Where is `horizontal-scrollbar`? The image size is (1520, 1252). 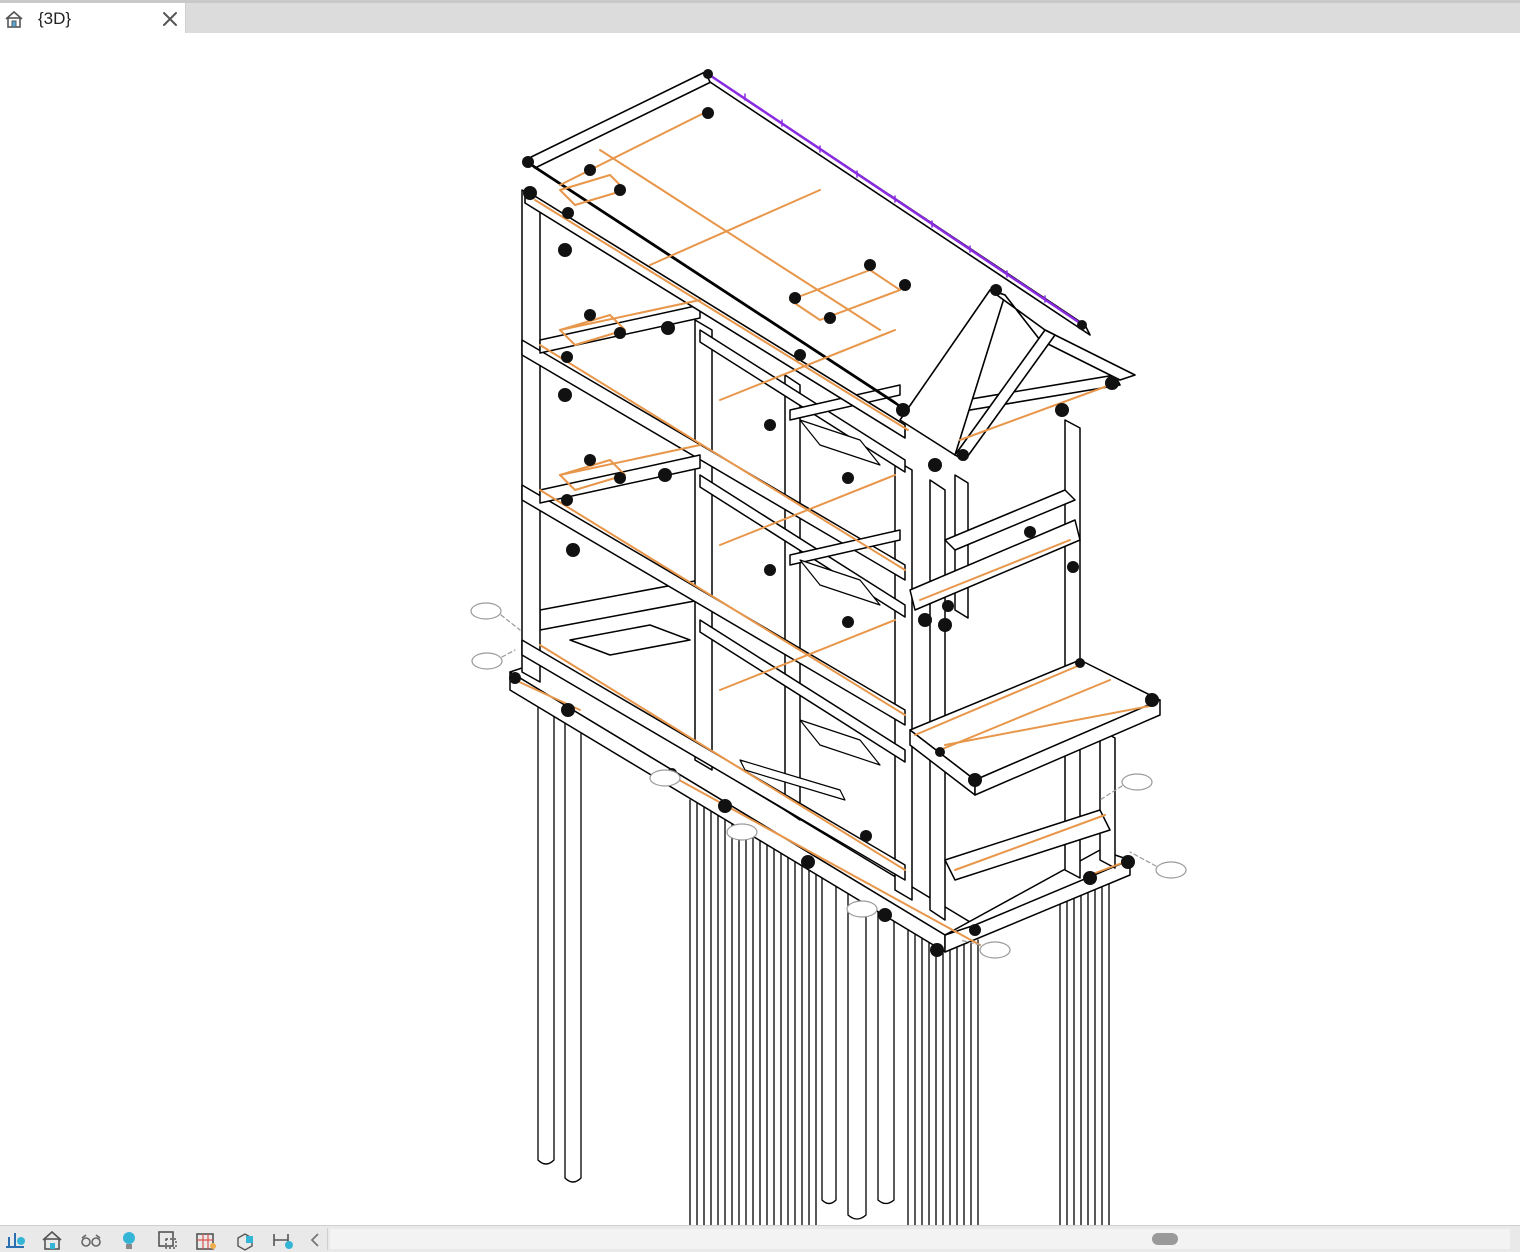 horizontal-scrollbar is located at coordinates (920, 1239).